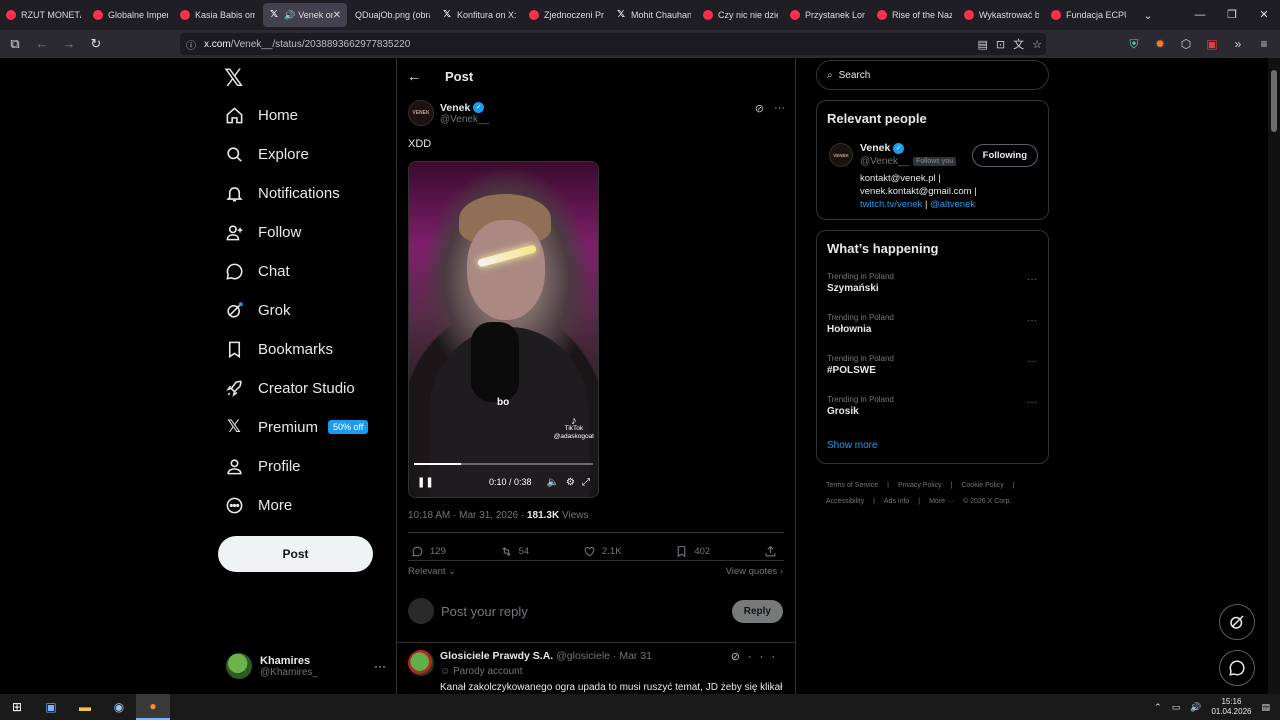 Image resolution: width=1280 pixels, height=720 pixels. Describe the element at coordinates (464, 108) in the screenshot. I see `author-name: Venek ✓` at that location.